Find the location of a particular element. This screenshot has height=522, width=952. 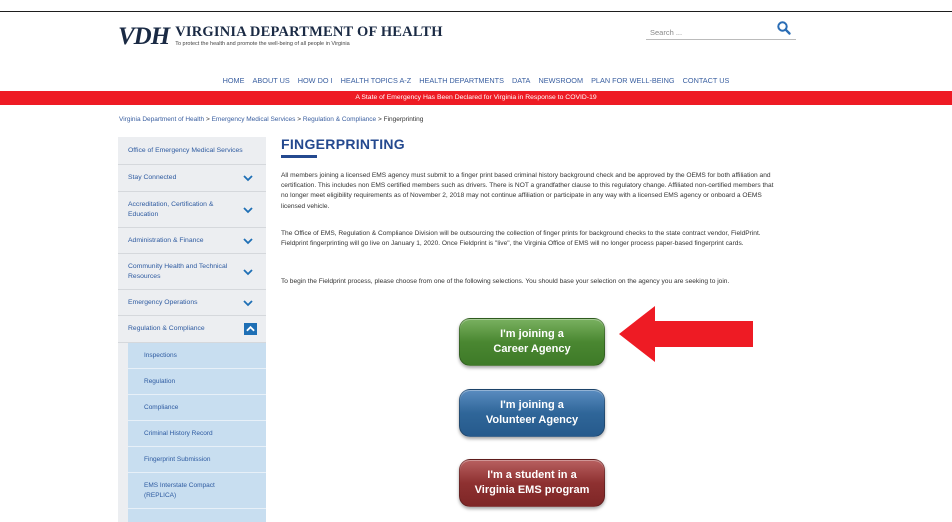

sidebar-item-label: Office of Emergency Medical Services is located at coordinates (185, 150).